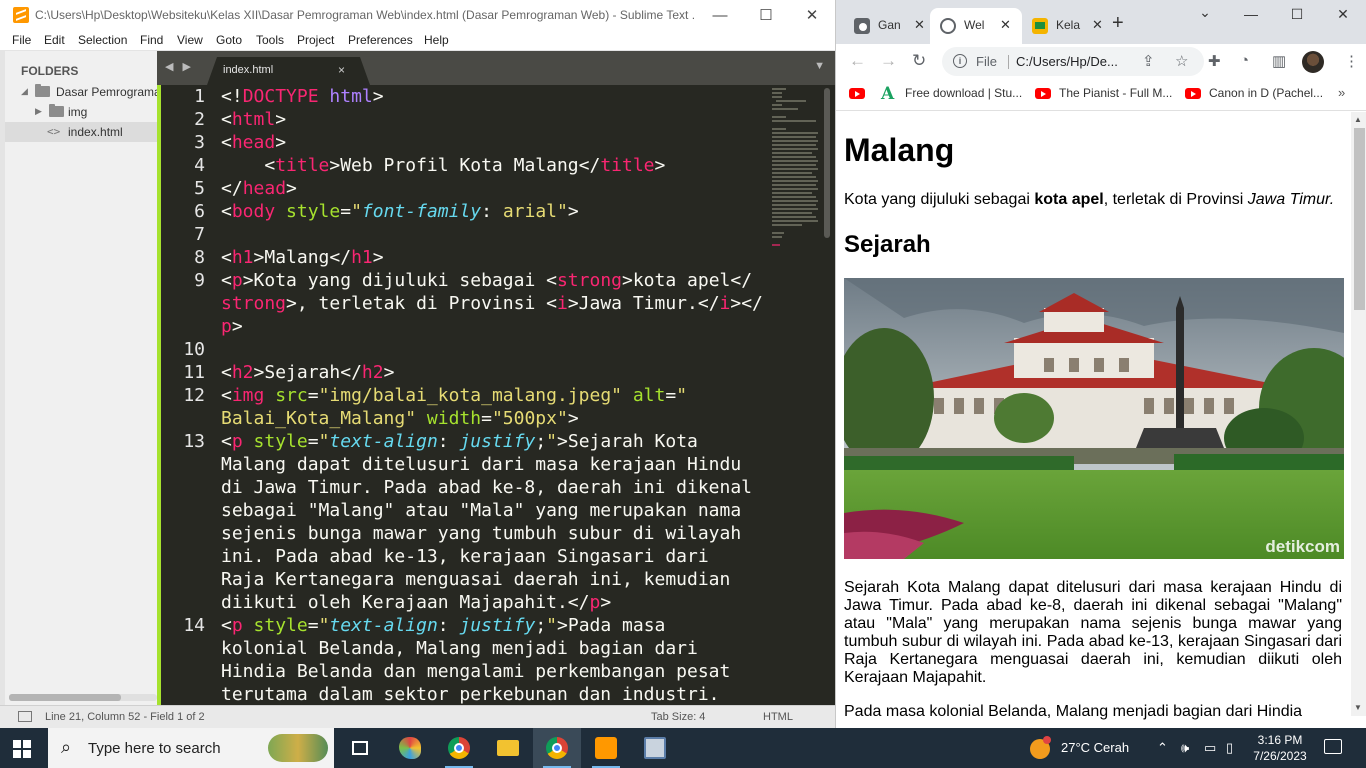 The height and width of the screenshot is (768, 1366). Describe the element at coordinates (1162, 748) in the screenshot. I see `tray-chevron-icon: ⌃` at that location.